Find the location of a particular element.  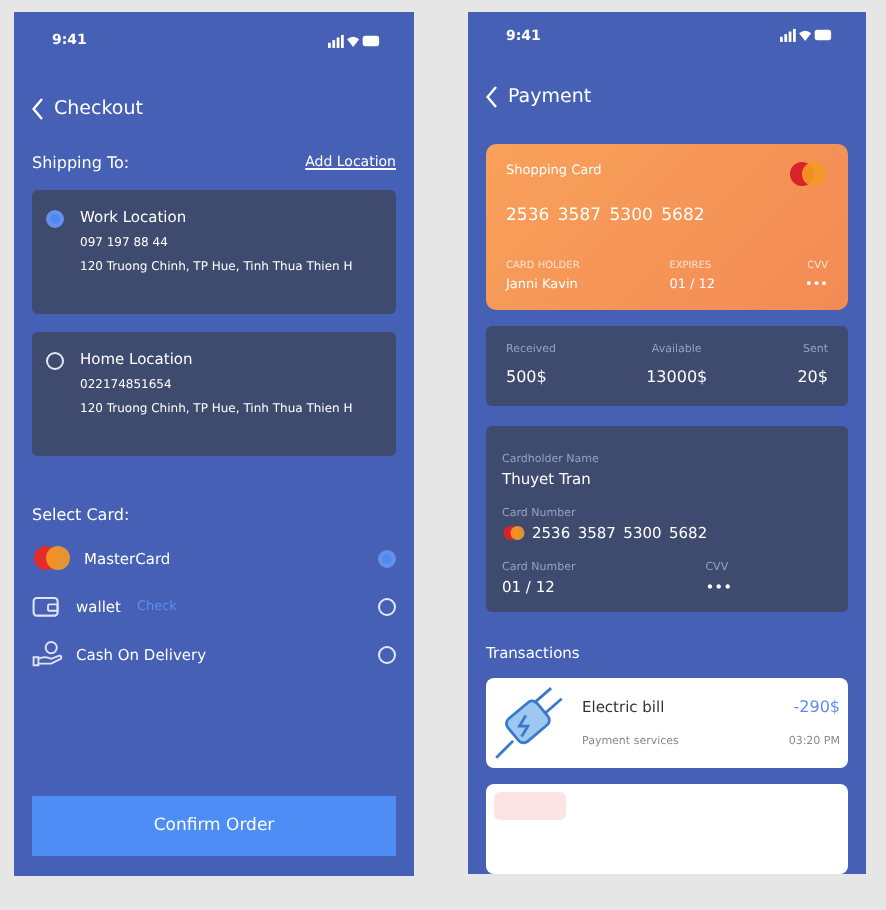

hand-coin-icon is located at coordinates (48, 654).